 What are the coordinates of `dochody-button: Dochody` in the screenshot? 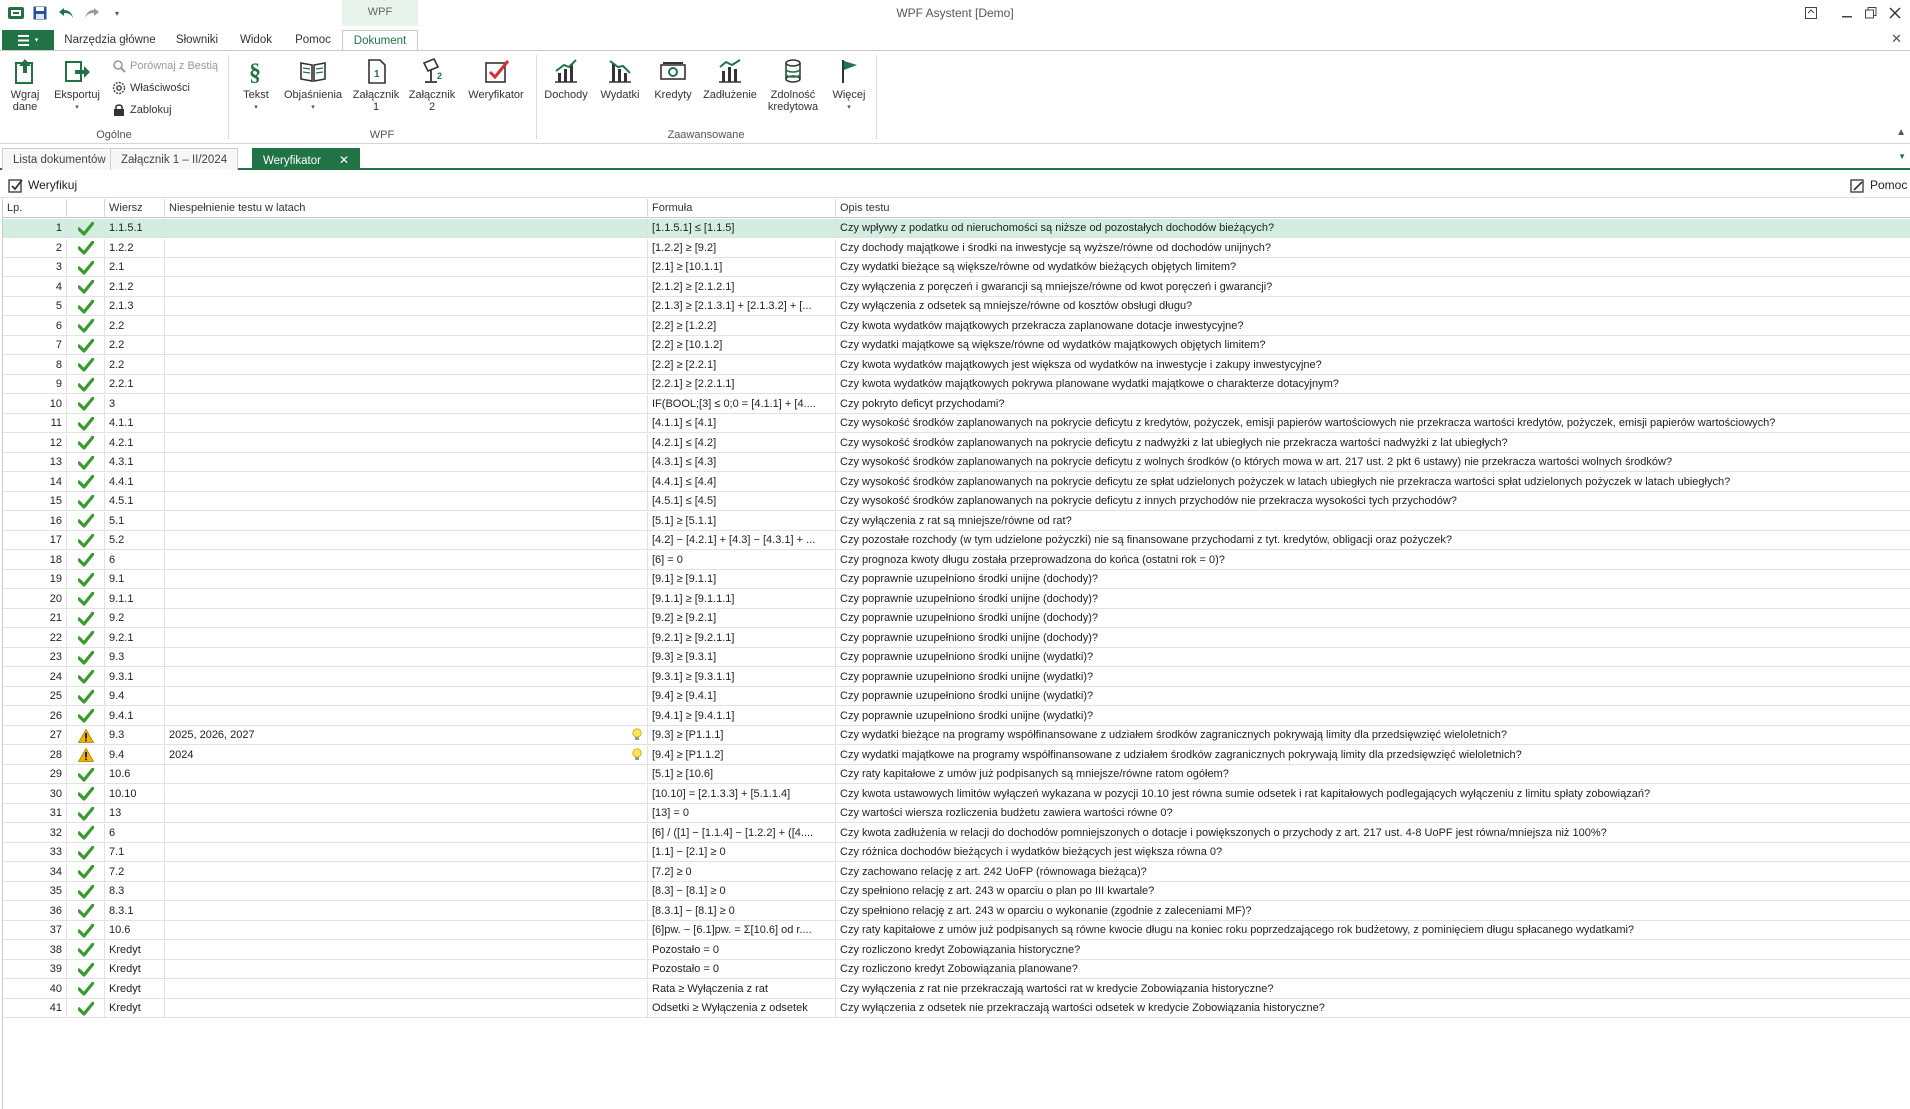 It's located at (566, 79).